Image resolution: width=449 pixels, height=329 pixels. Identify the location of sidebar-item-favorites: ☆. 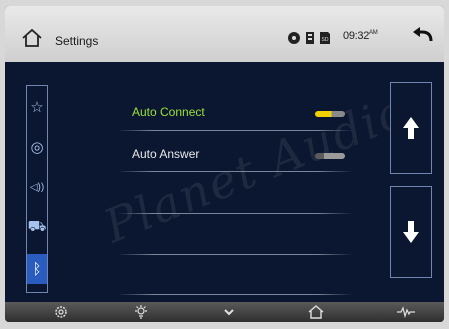
(37, 107).